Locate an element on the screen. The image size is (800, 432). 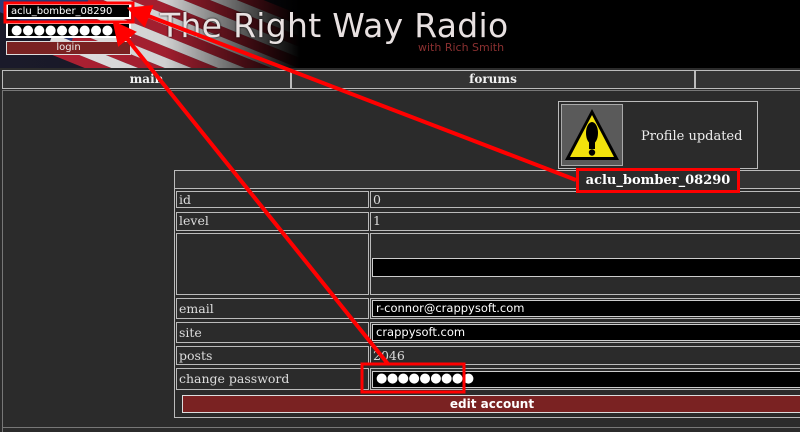
main-nav: main forums is located at coordinates (401, 79).